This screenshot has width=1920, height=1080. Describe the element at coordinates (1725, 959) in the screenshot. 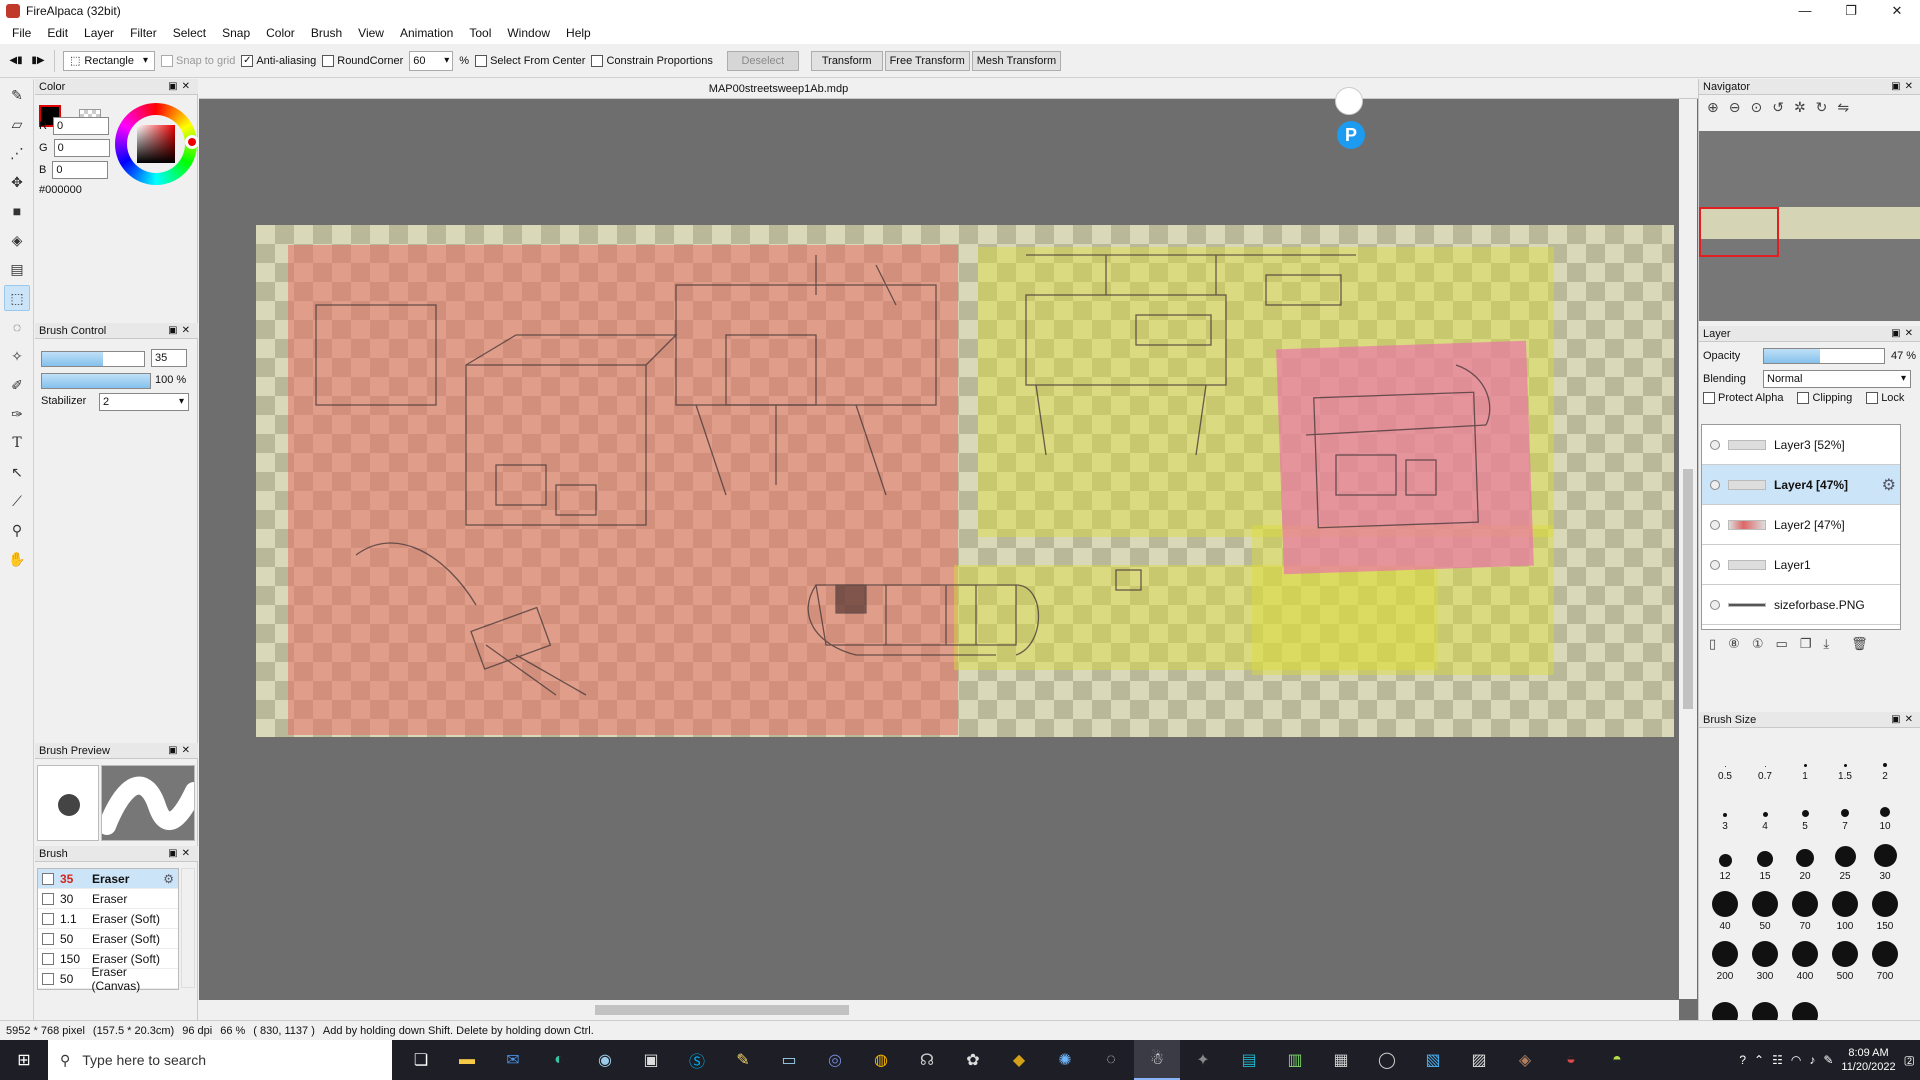

I see `brush-size-option: 200` at that location.